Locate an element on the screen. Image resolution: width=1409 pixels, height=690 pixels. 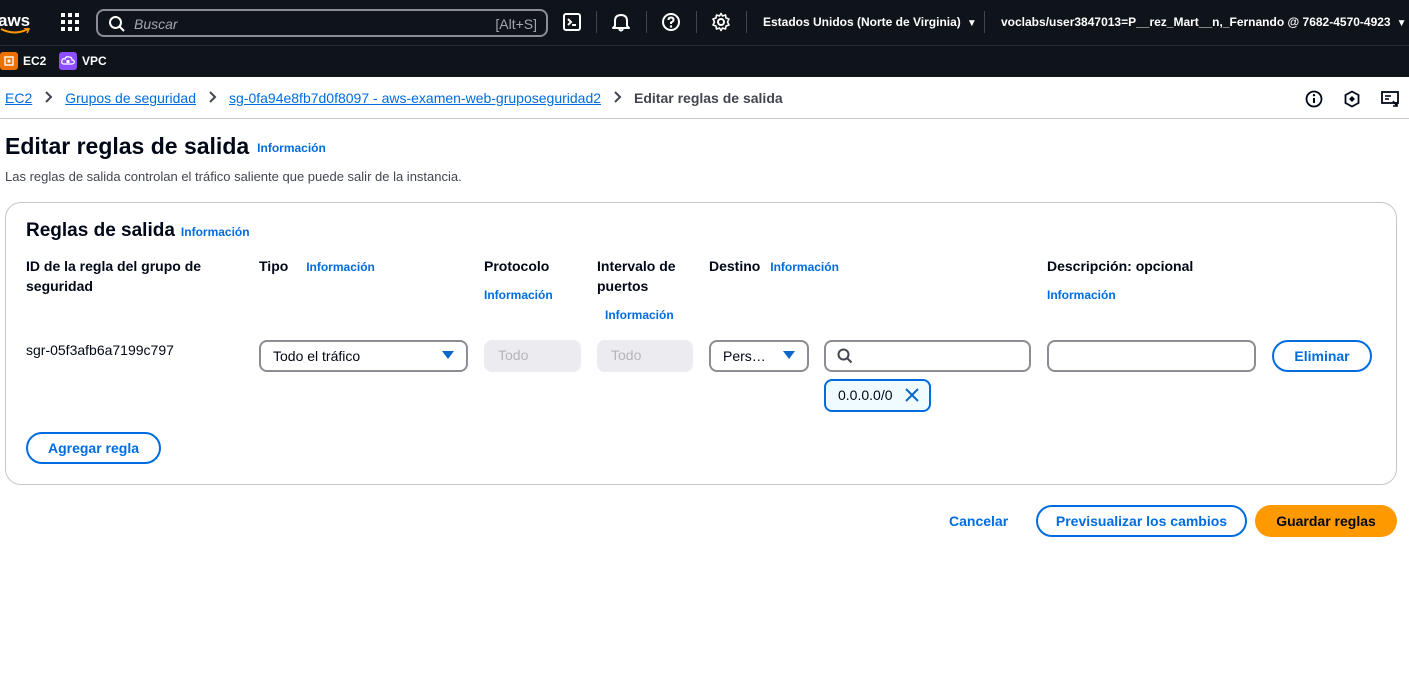
close-icon is located at coordinates (912, 395).